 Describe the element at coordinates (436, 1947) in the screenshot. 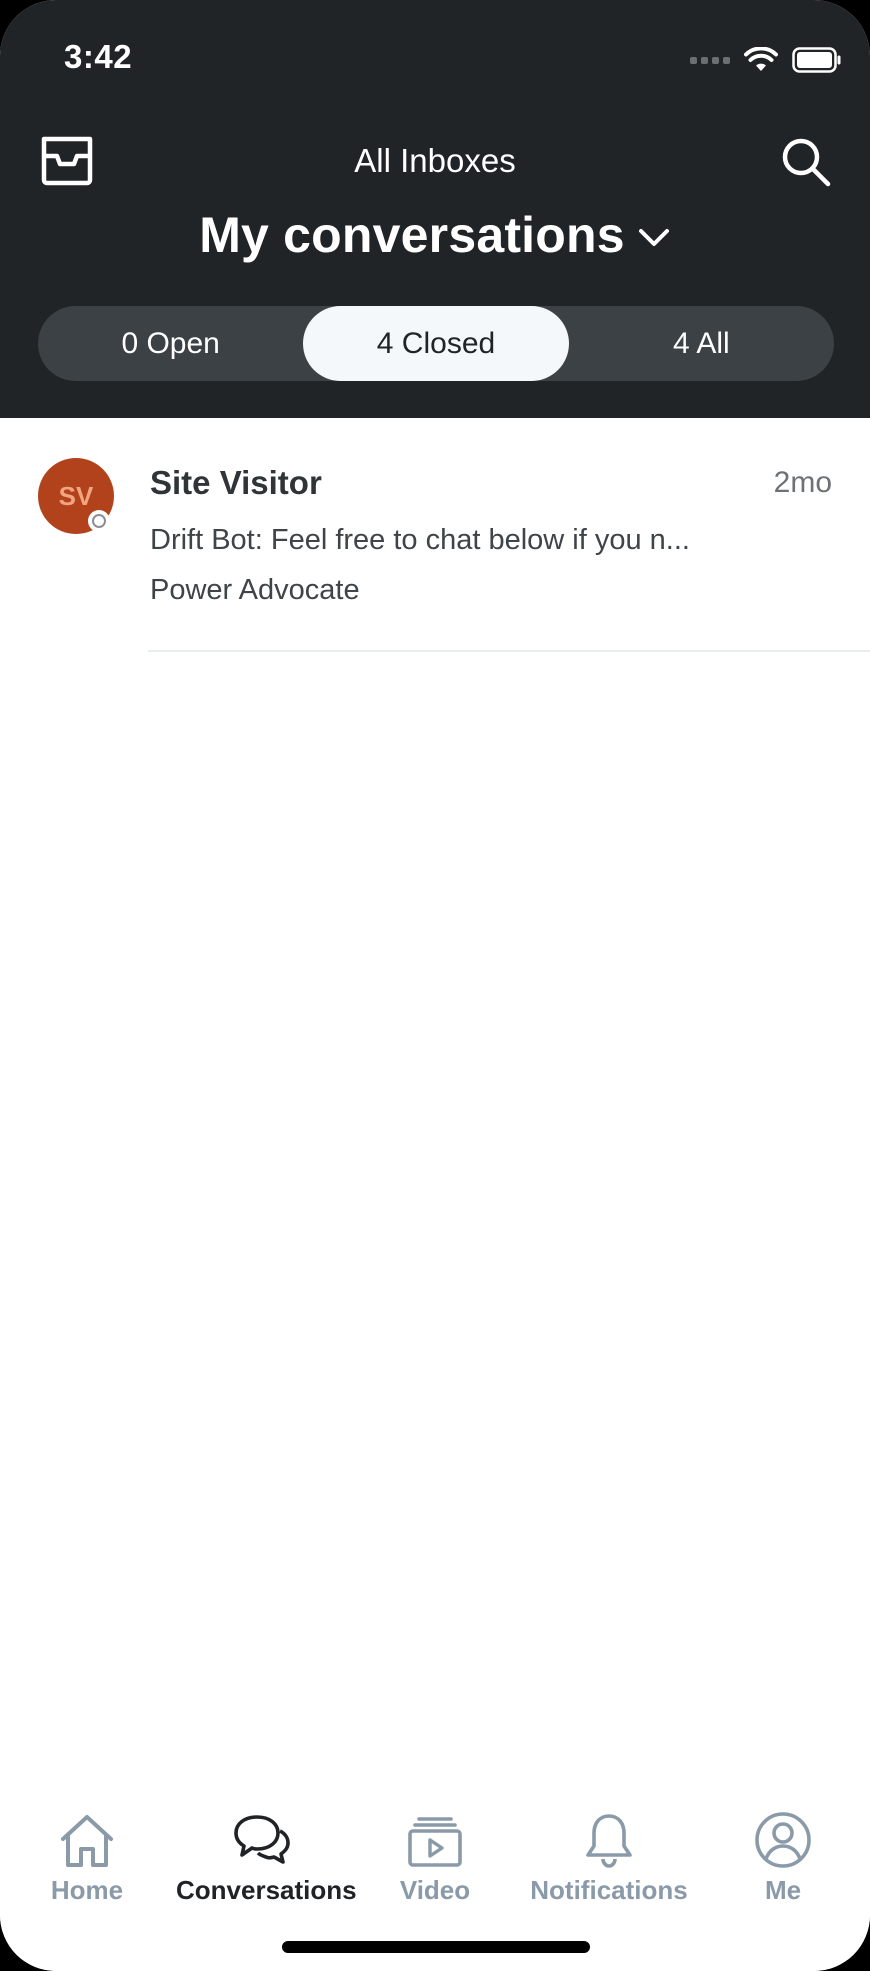

I see `home-indicator` at that location.